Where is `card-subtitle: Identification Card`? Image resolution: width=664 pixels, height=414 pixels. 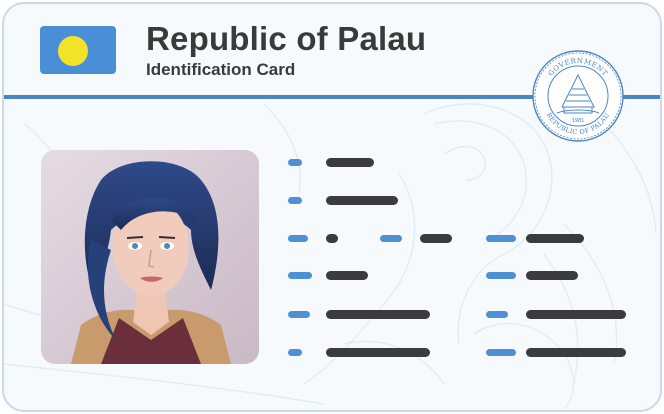
card-subtitle: Identification Card is located at coordinates (221, 69).